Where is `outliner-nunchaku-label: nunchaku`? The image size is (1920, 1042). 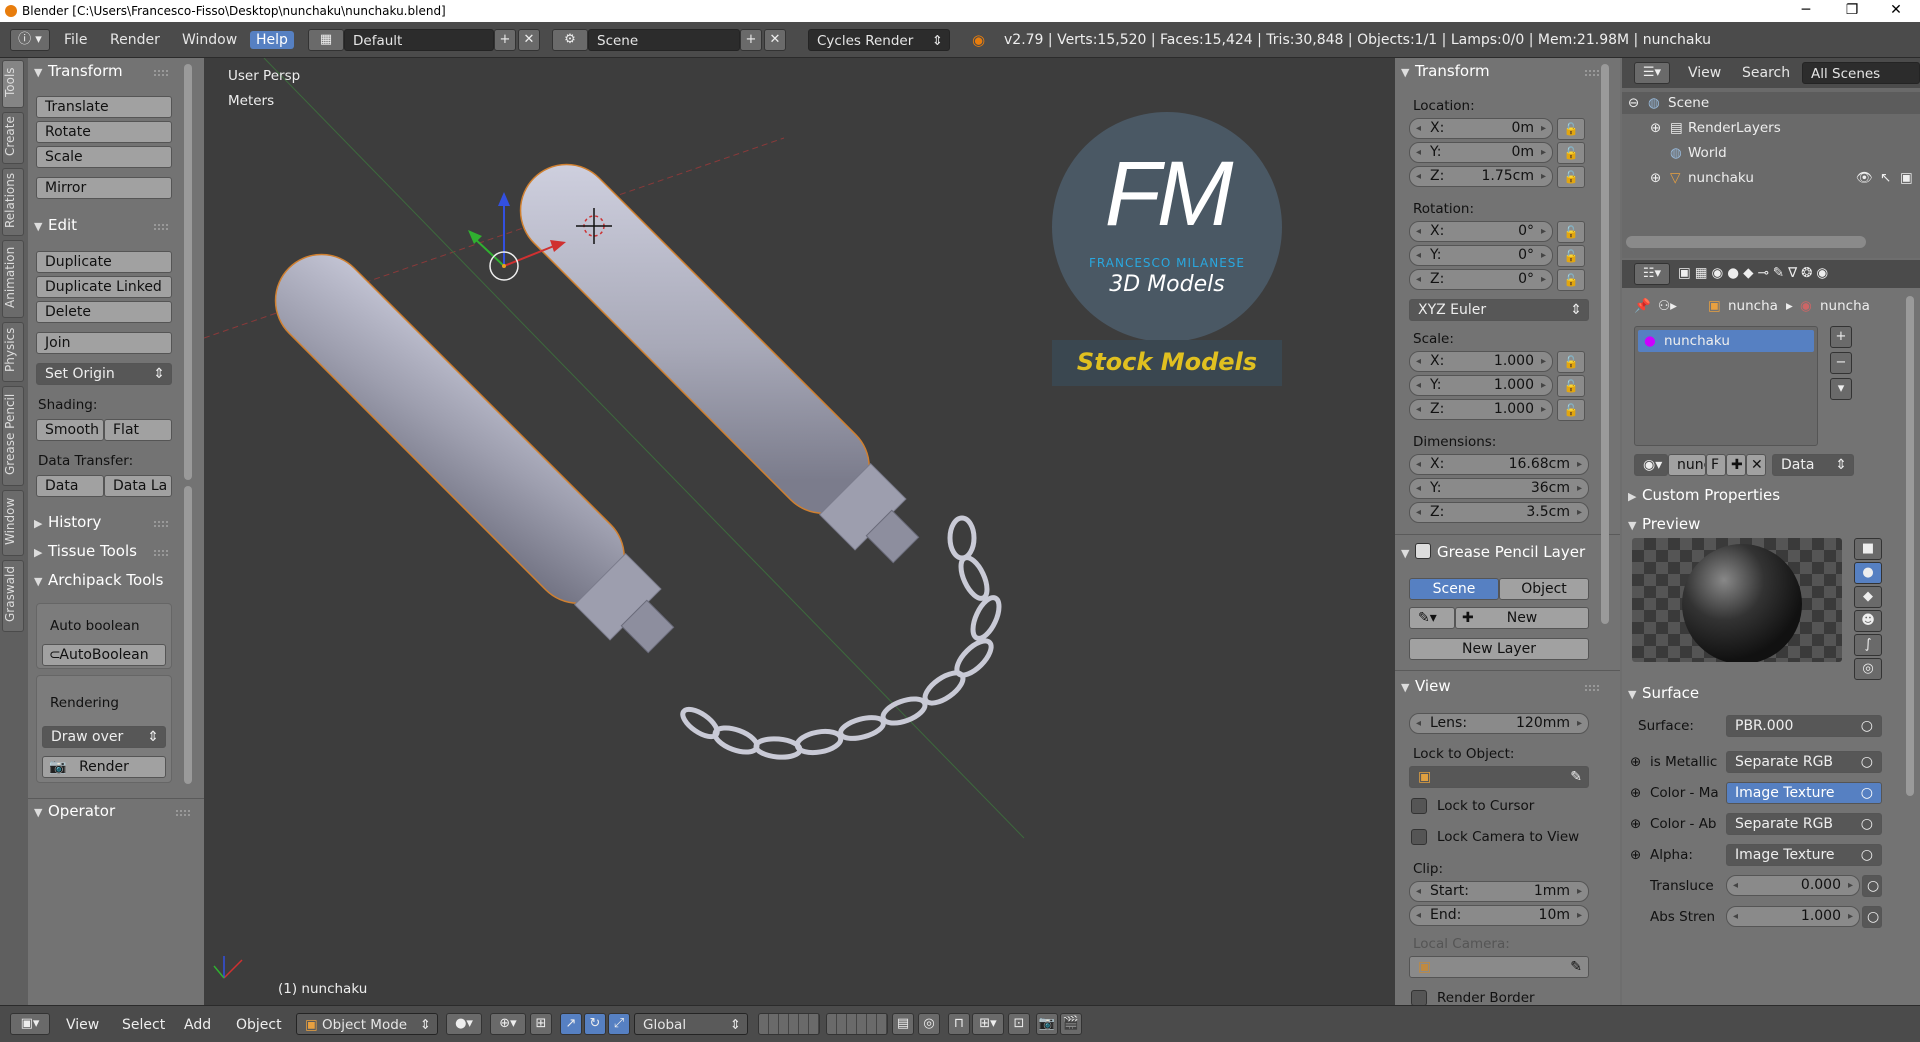 outliner-nunchaku-label: nunchaku is located at coordinates (1721, 178).